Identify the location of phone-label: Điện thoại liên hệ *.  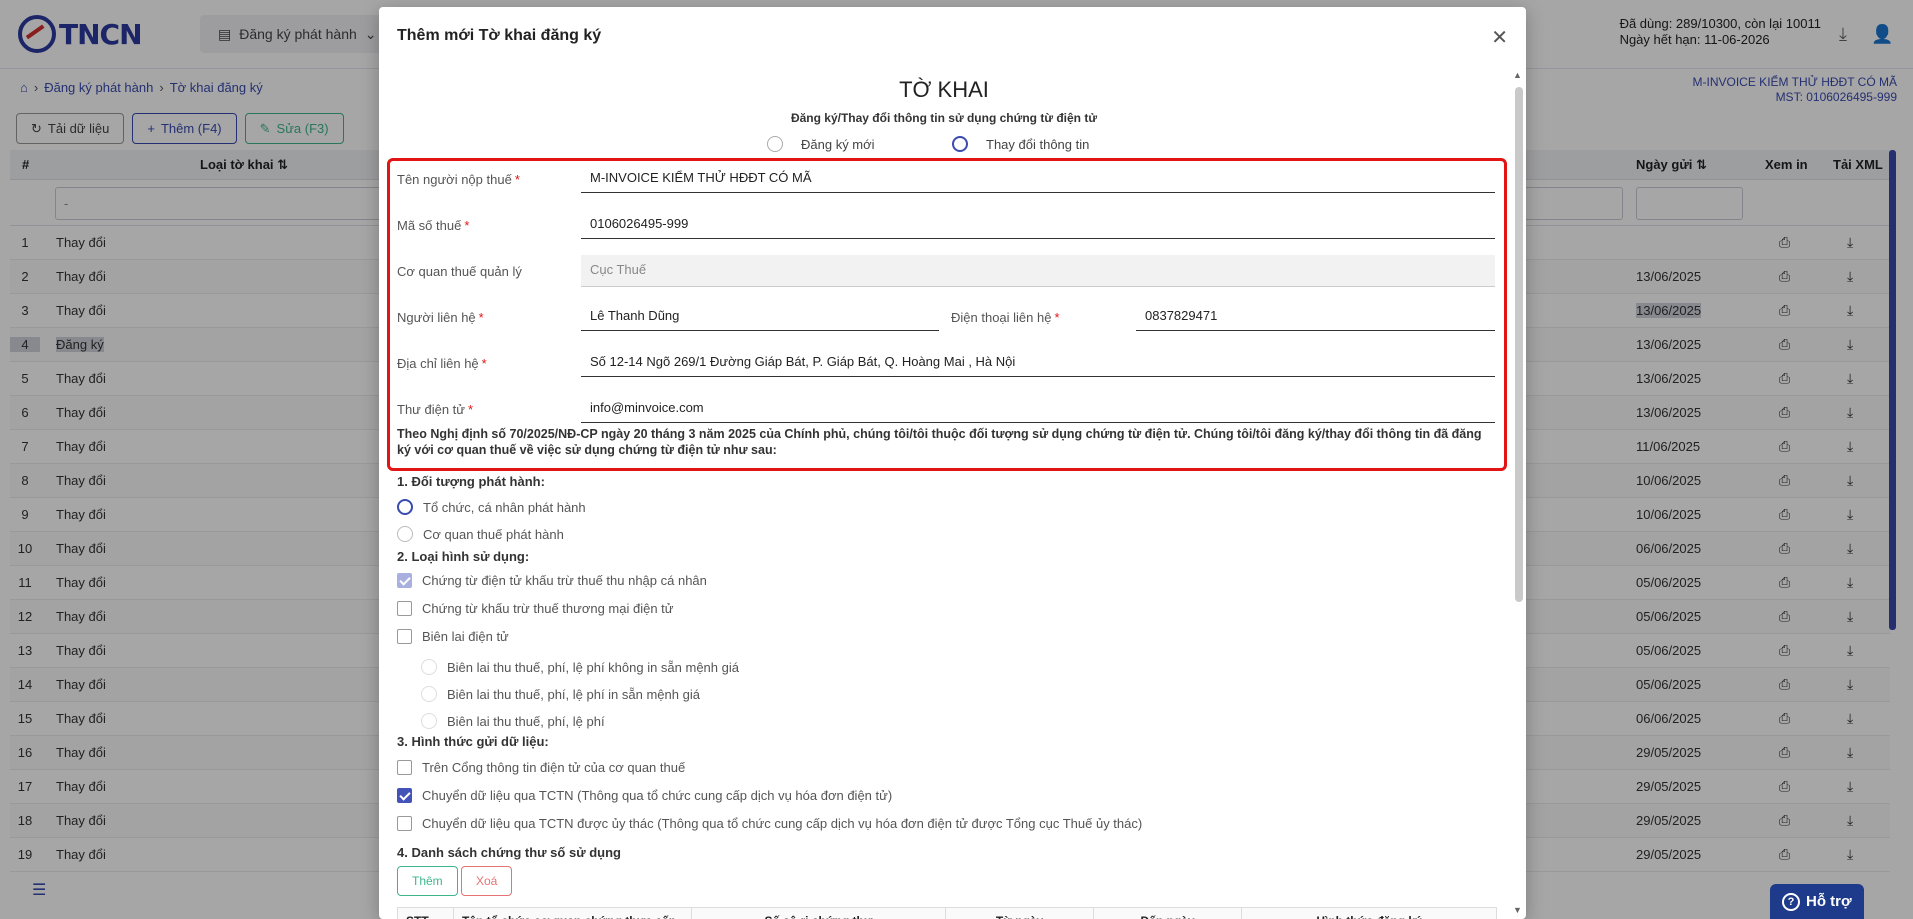
(1005, 317).